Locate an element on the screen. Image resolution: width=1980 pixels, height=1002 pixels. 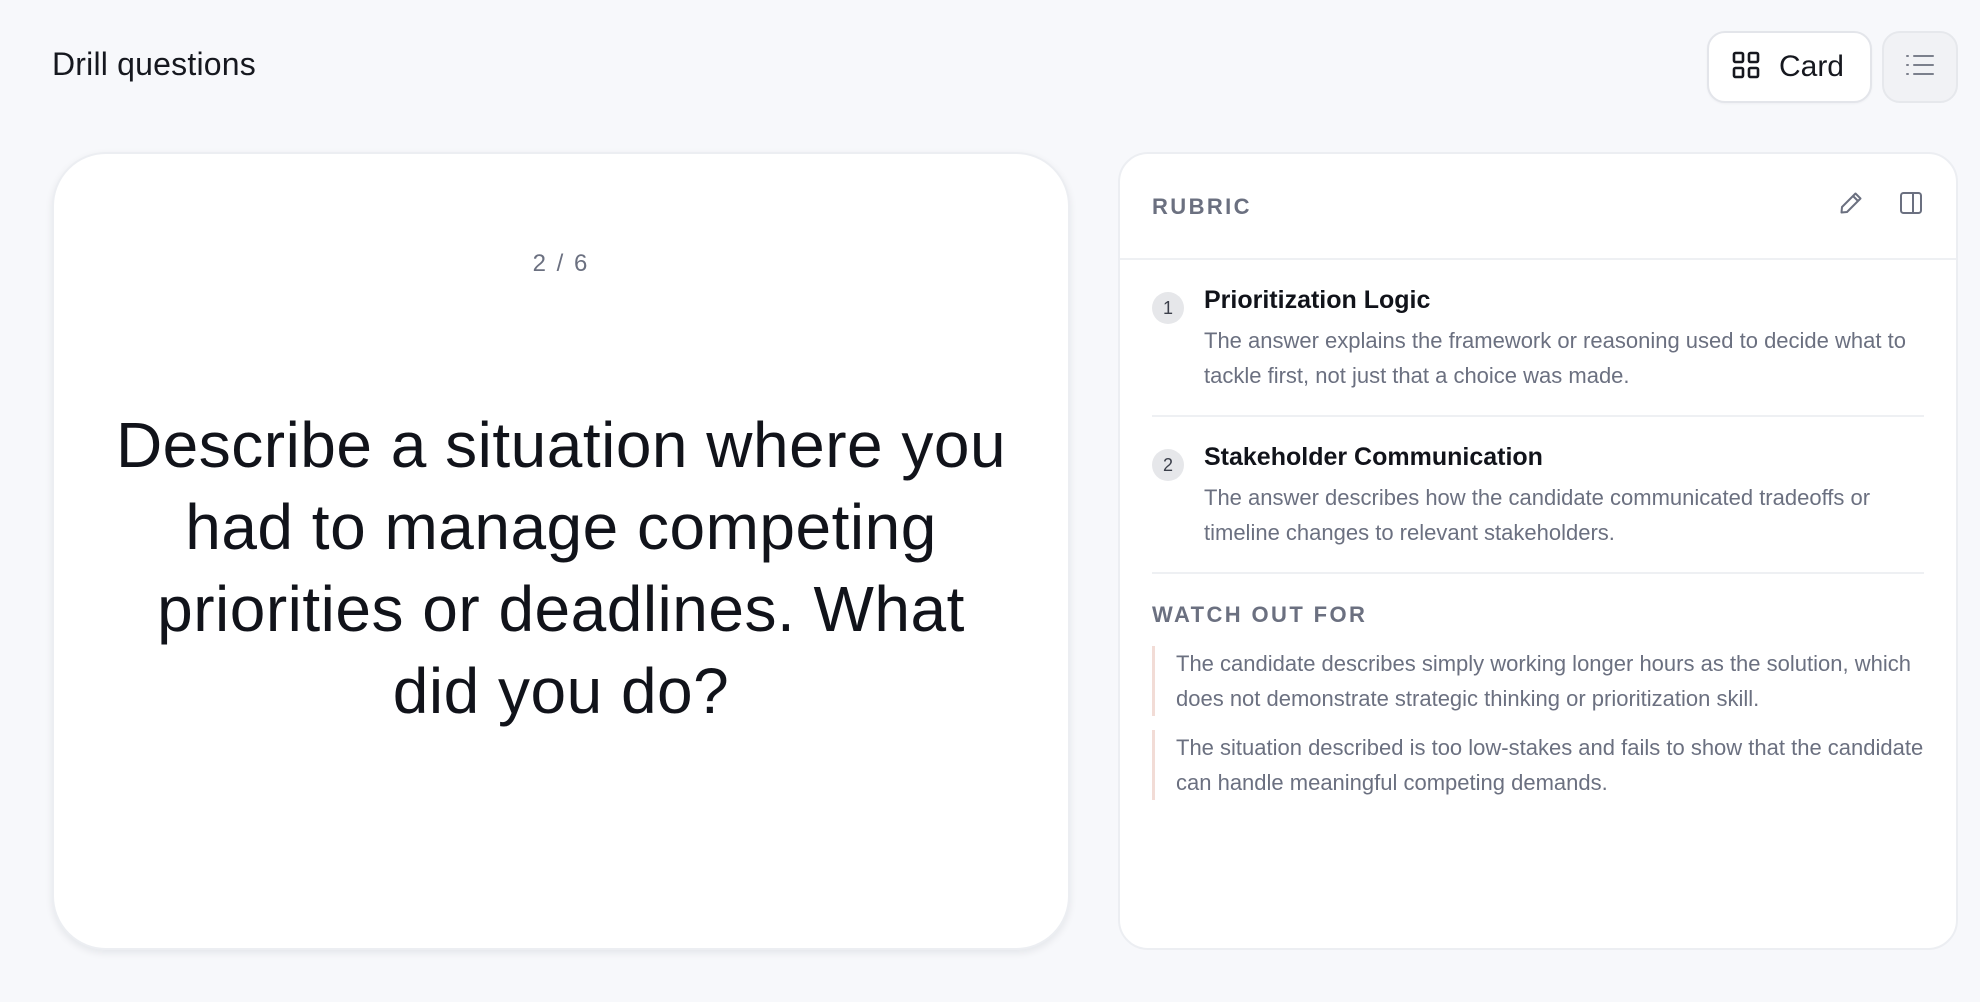
toggle-panel-button is located at coordinates (1911, 205).